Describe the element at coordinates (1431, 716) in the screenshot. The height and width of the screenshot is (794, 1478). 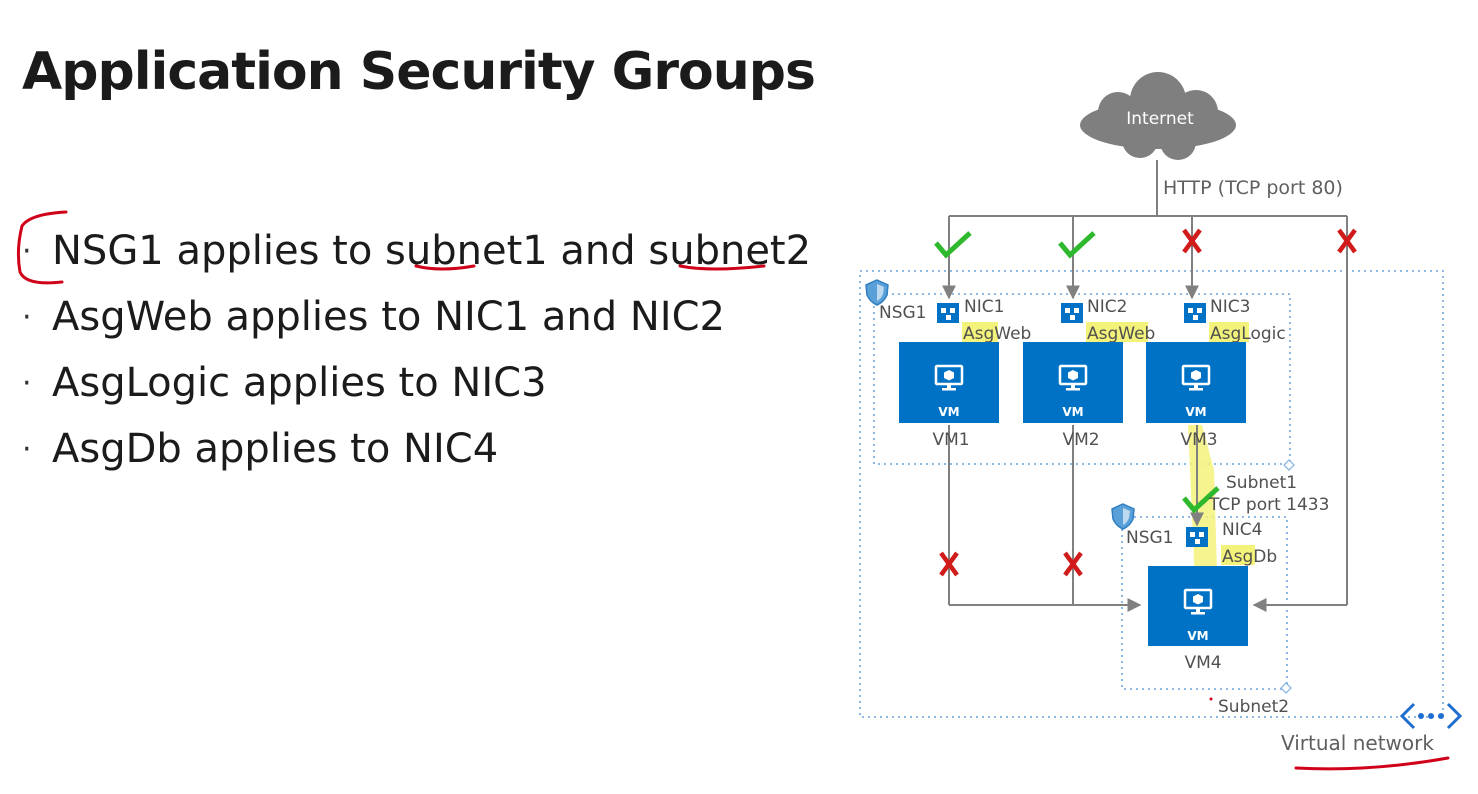
I see `virtual-network-dots` at that location.